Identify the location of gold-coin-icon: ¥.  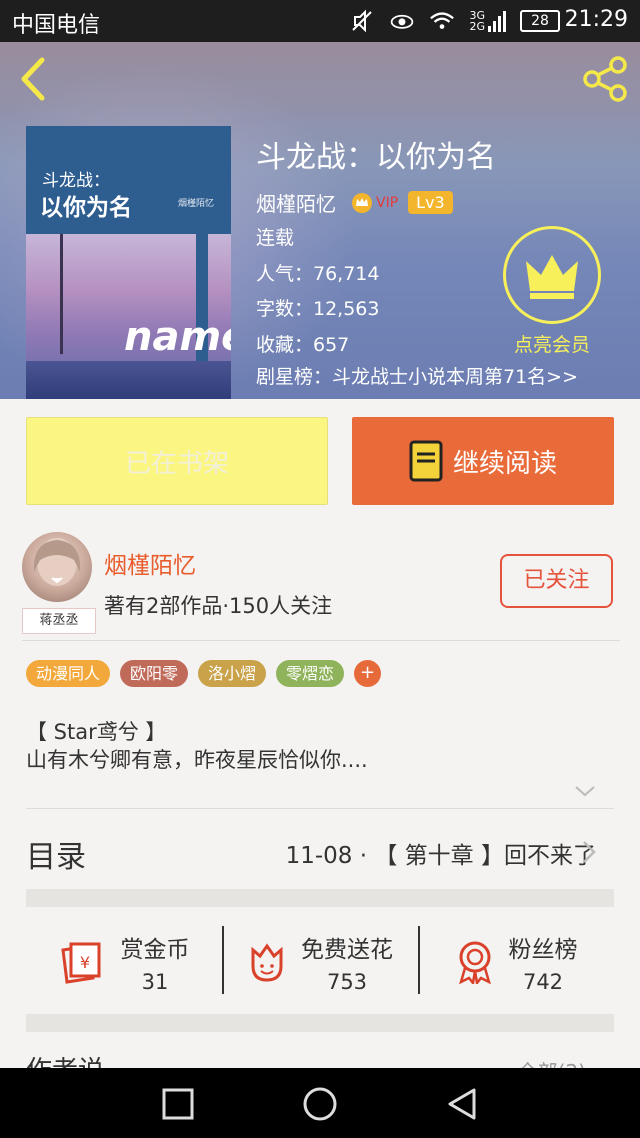
(80, 963).